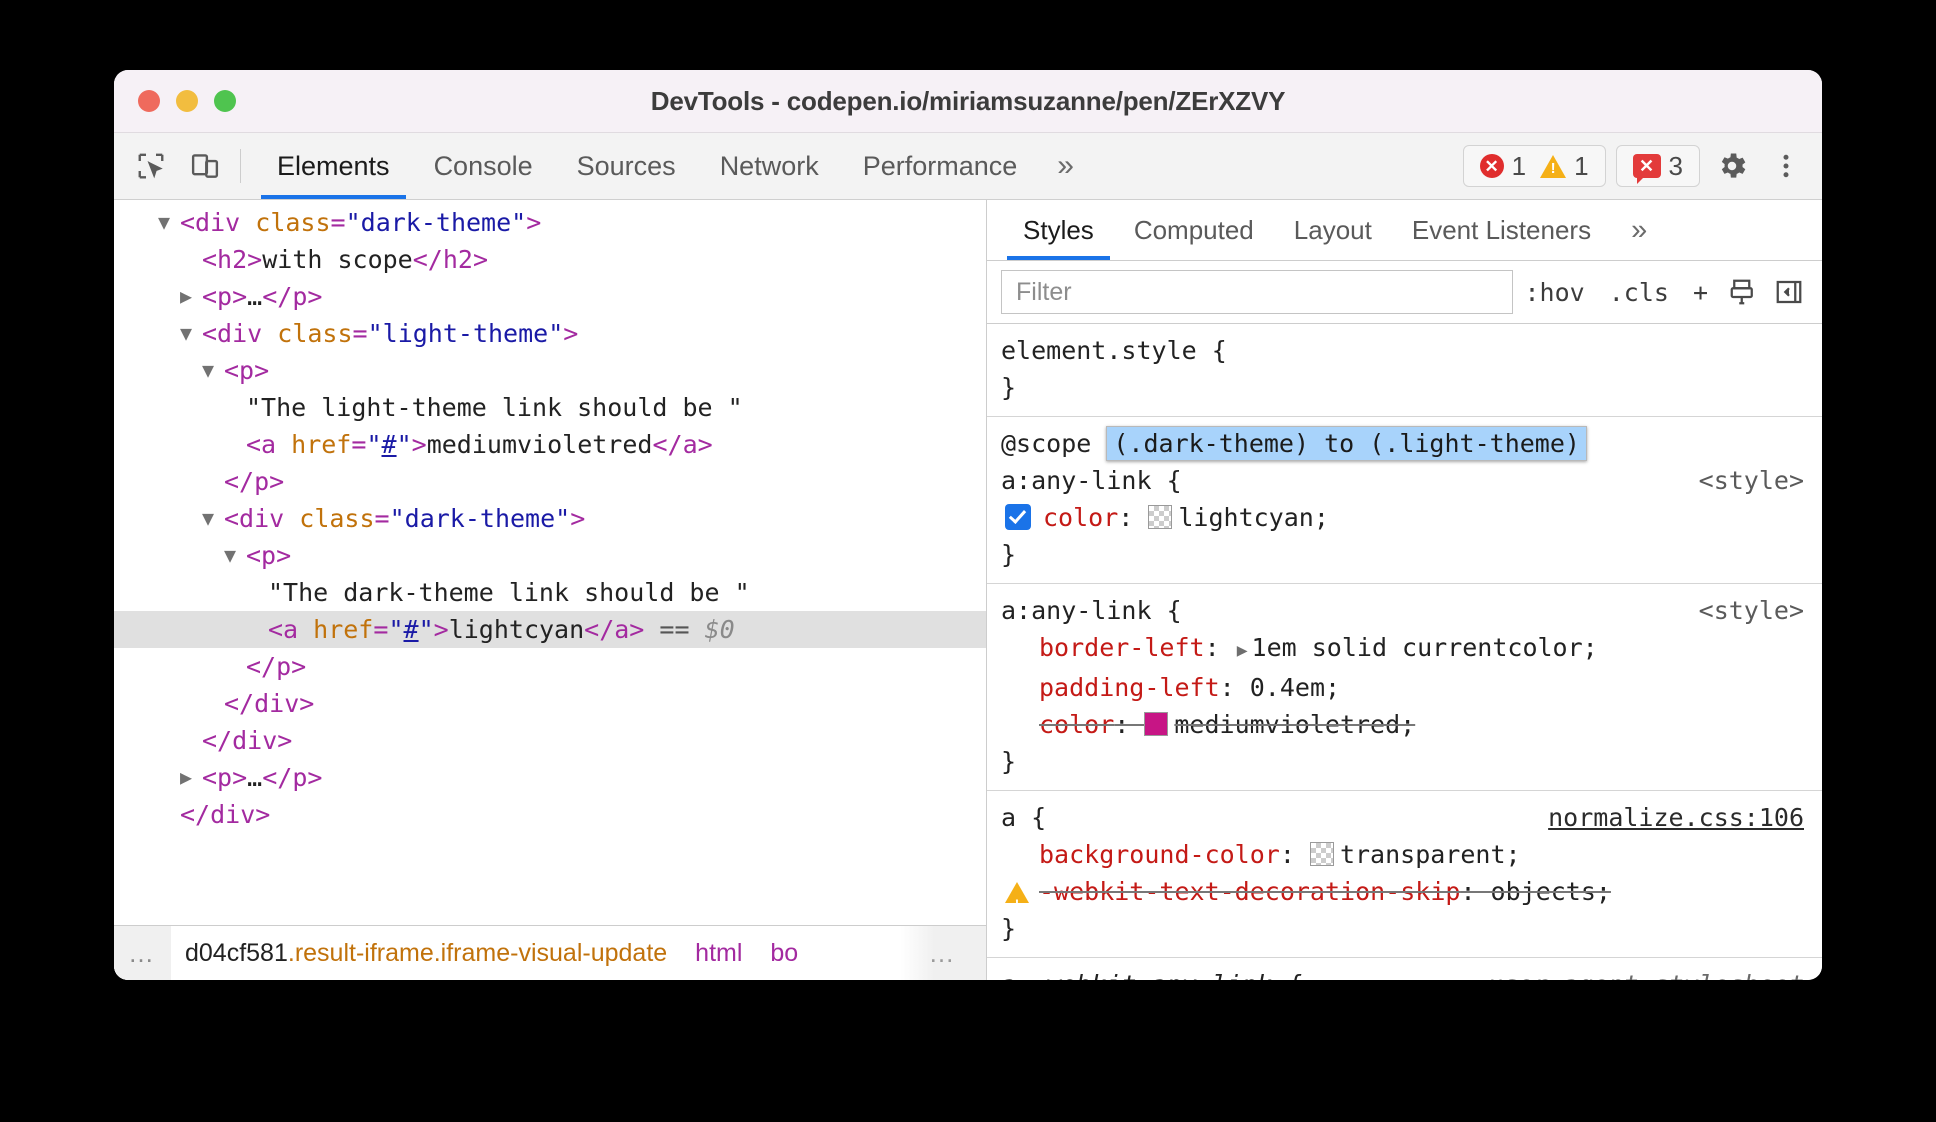  Describe the element at coordinates (1404, 370) in the screenshot. I see `css-rule: element.style {}` at that location.